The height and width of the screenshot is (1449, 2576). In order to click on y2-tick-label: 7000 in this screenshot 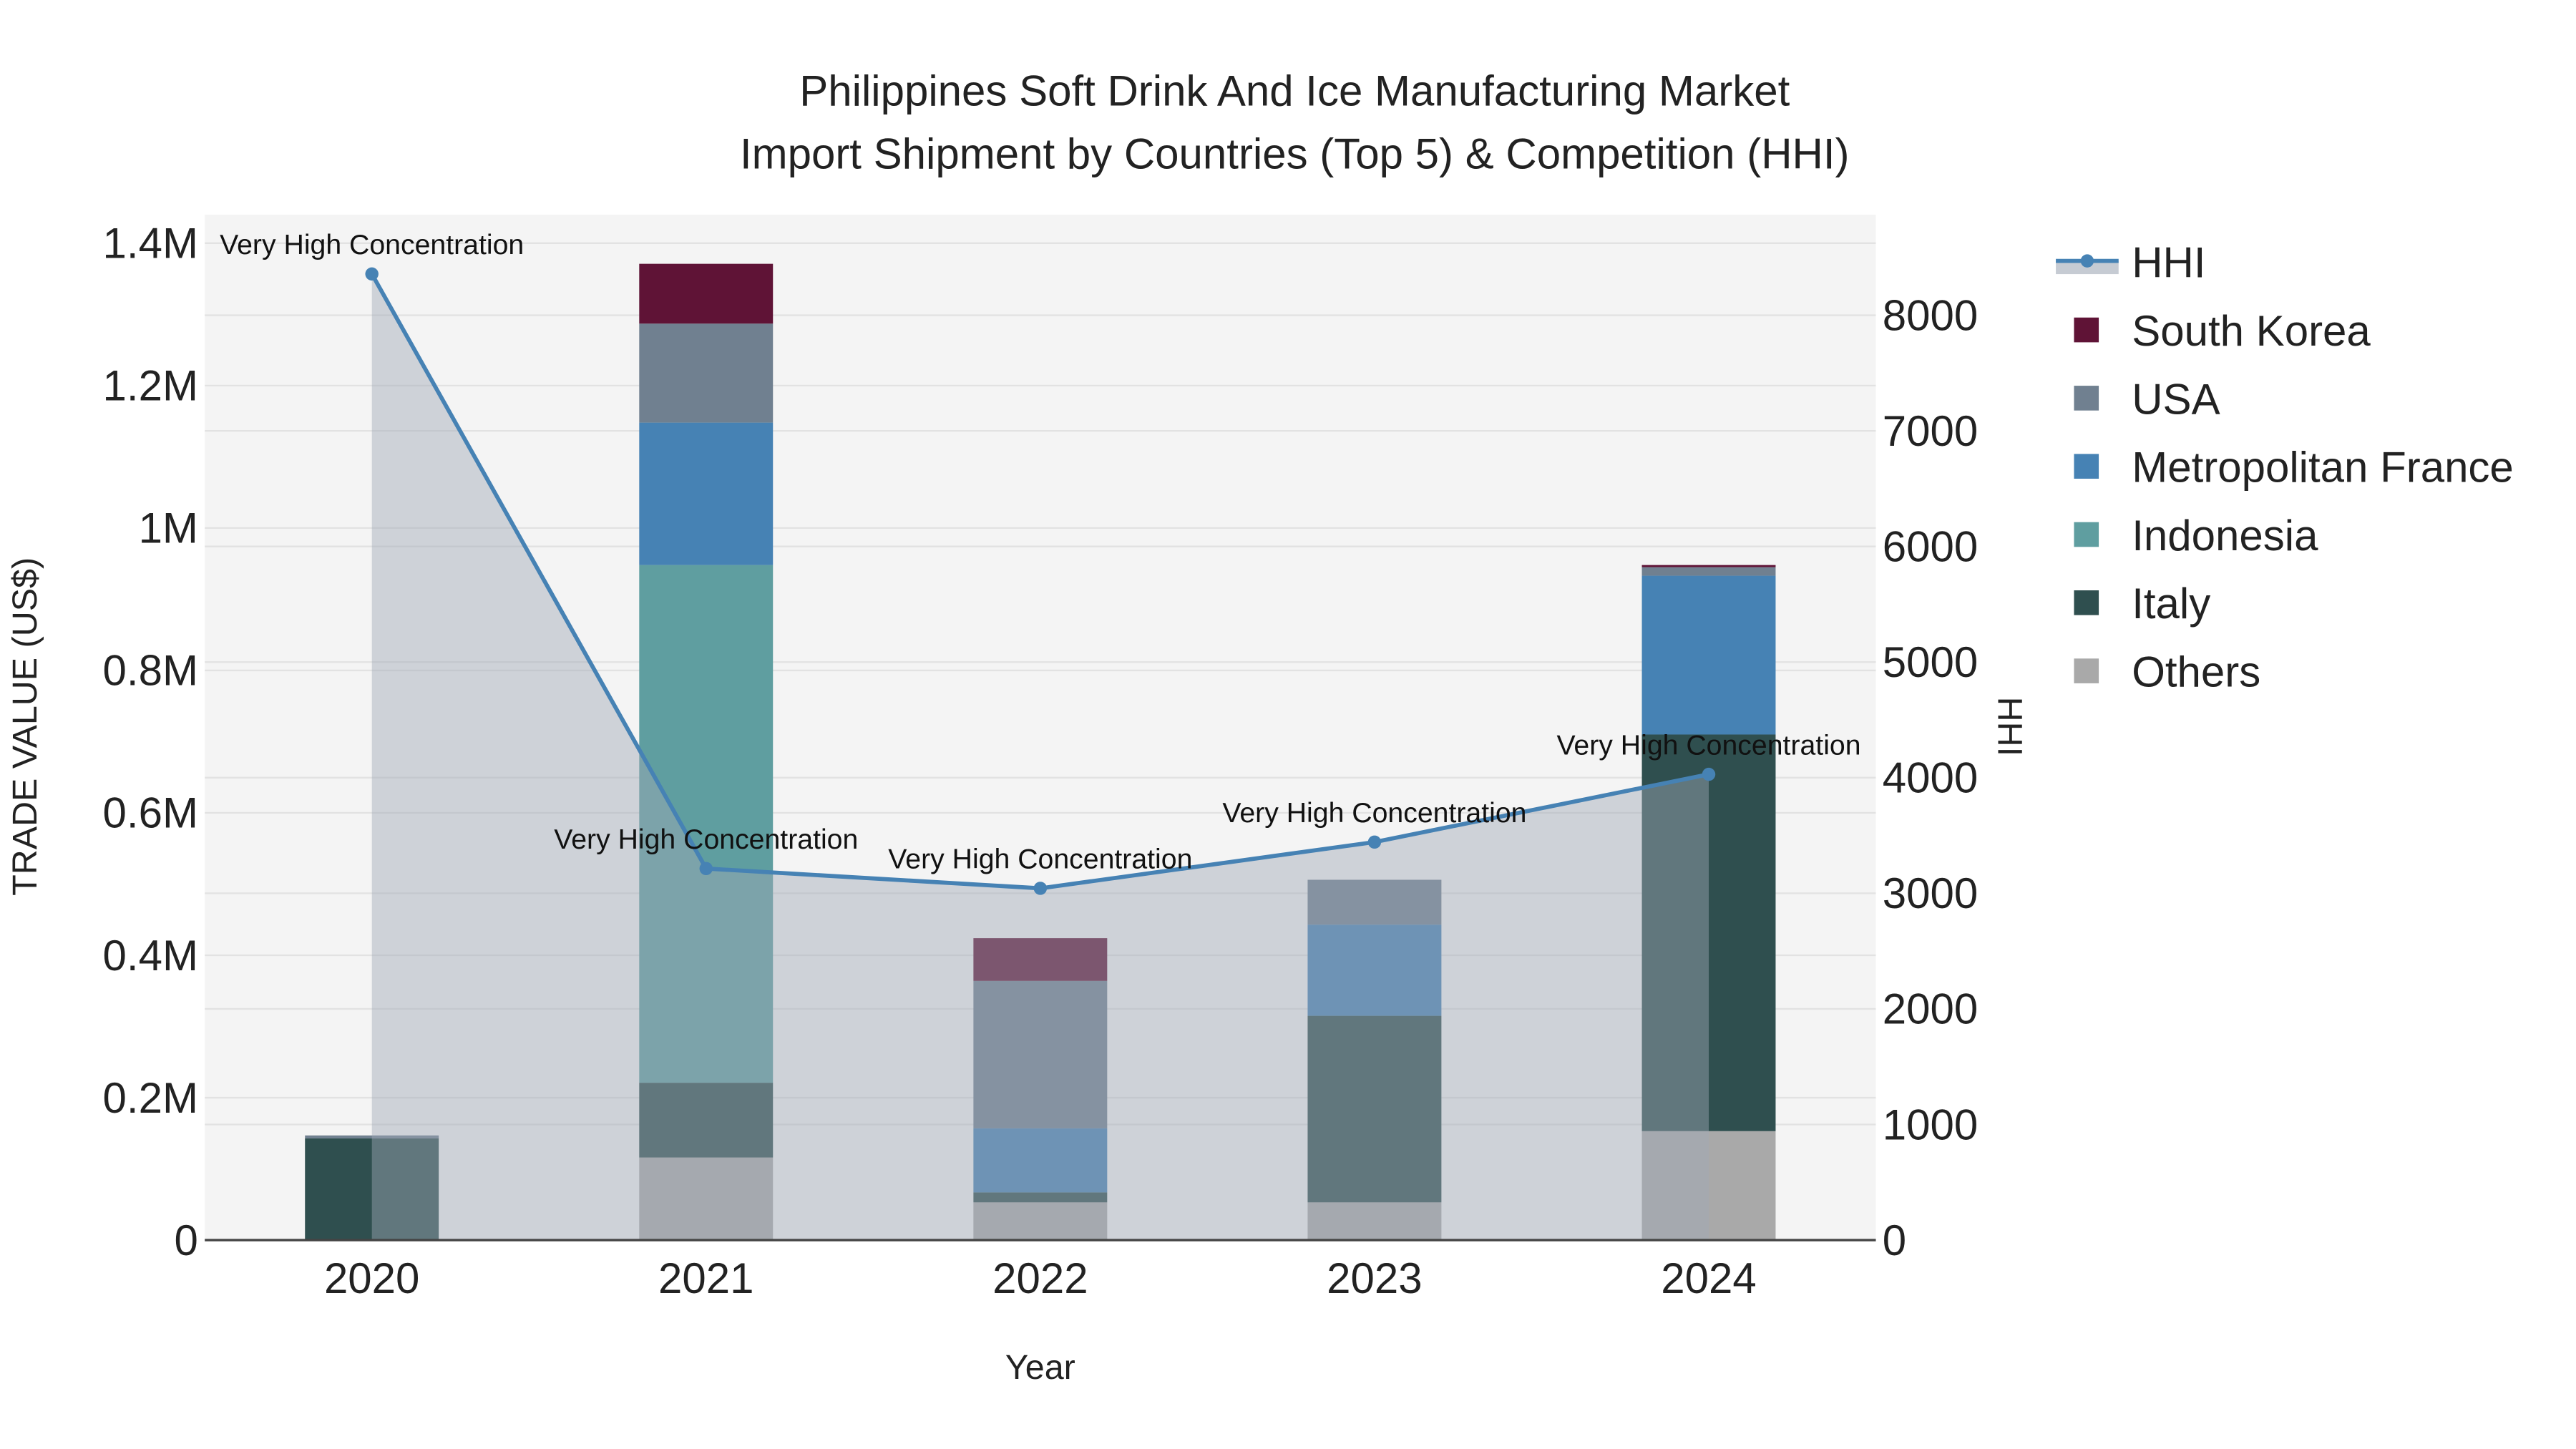, I will do `click(1930, 431)`.